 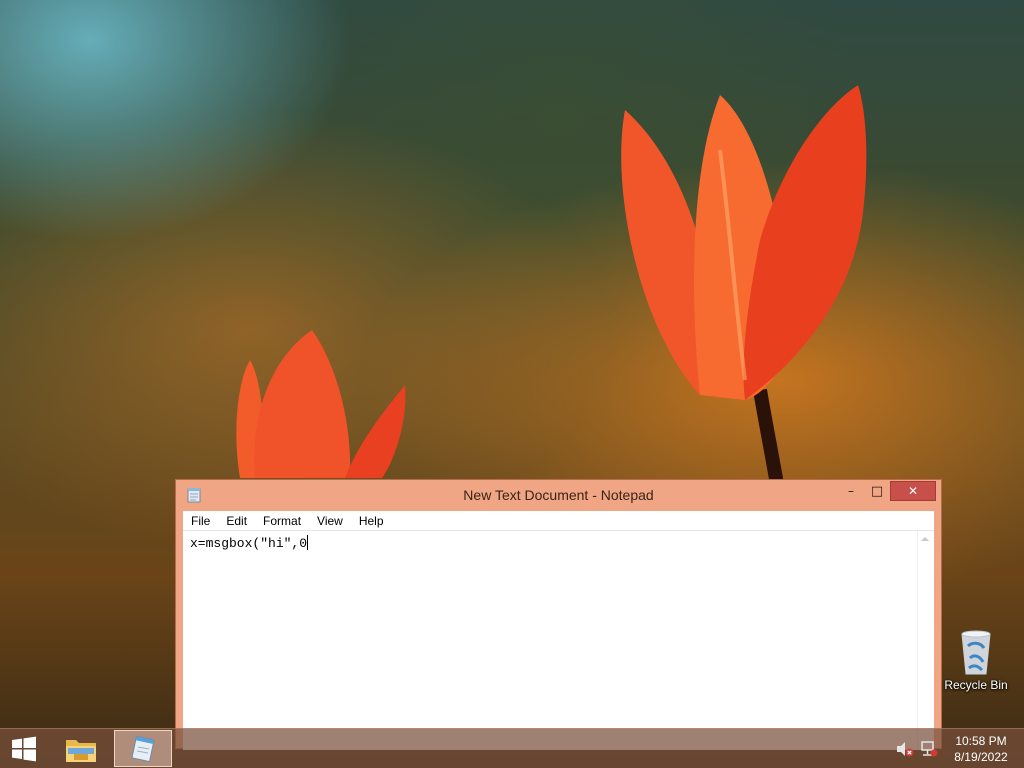 I want to click on maximize-button: □, so click(x=877, y=491).